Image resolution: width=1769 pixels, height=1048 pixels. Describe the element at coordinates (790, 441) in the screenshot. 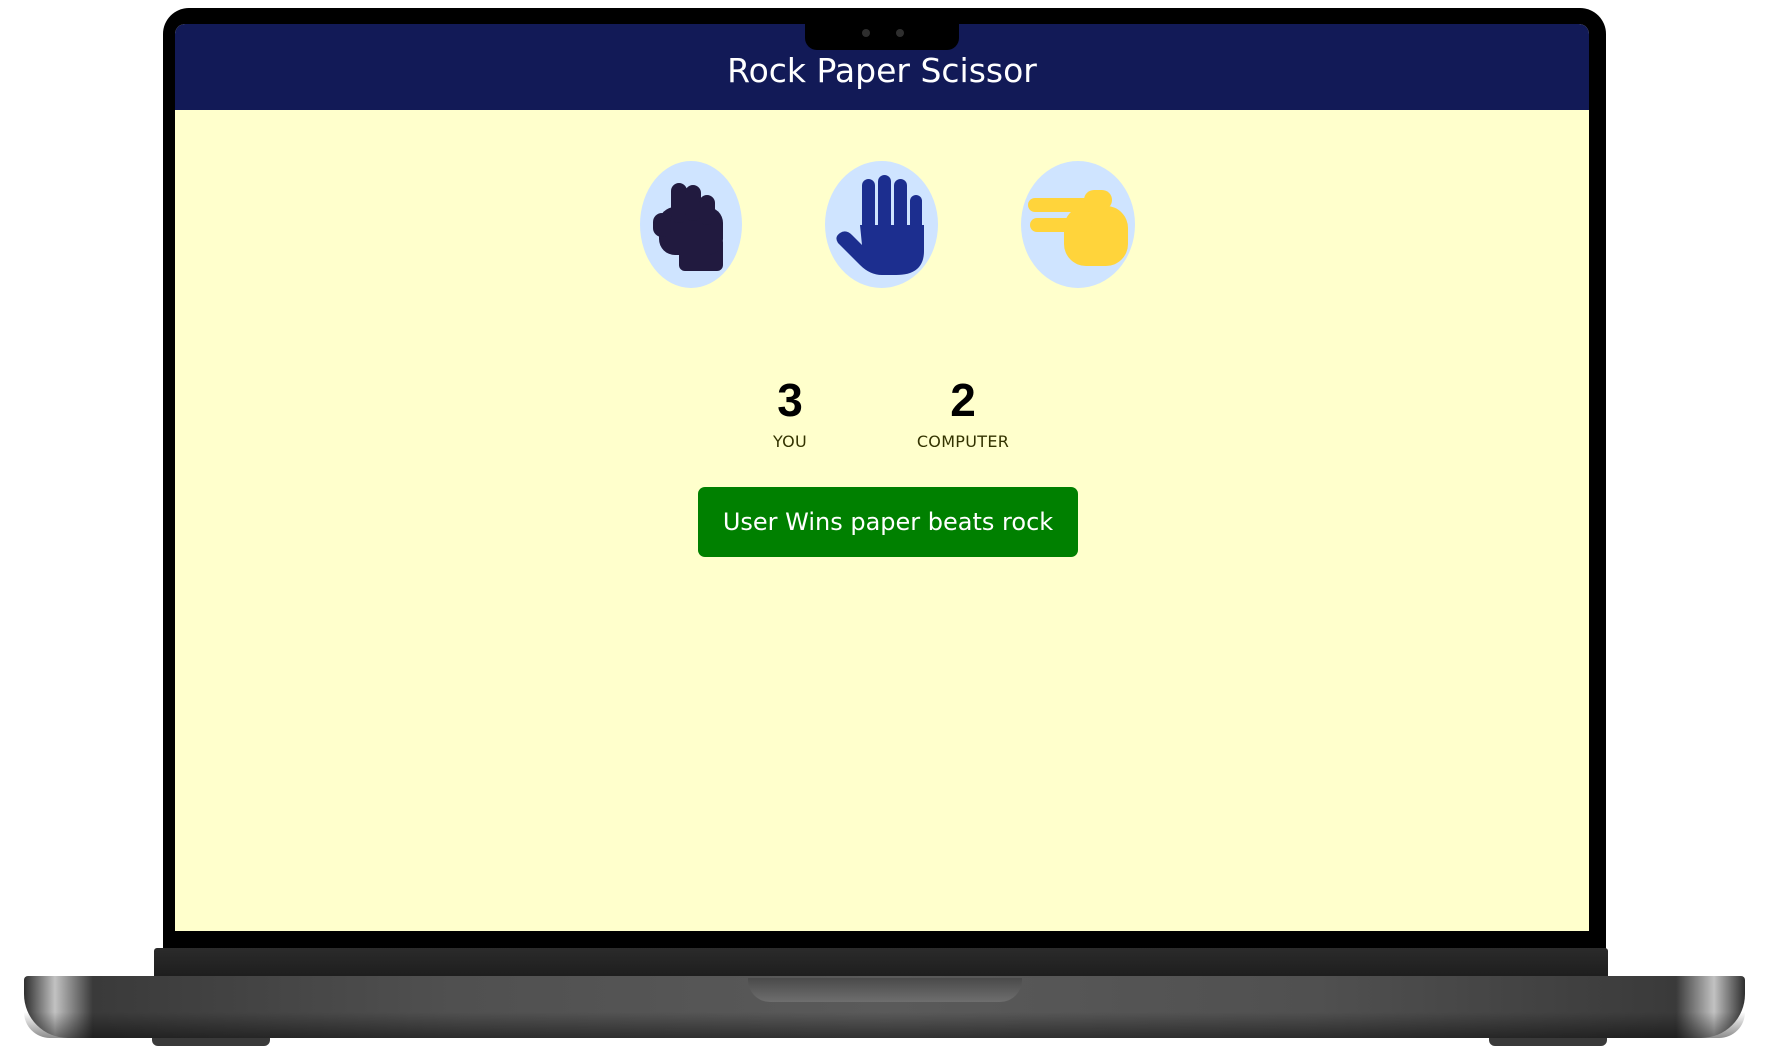

I see `user-score-label: YOU` at that location.